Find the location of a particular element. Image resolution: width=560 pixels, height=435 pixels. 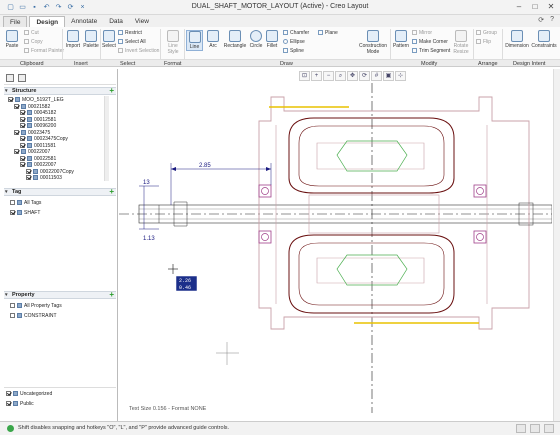

tree-item: Uncategorized is located at coordinates (29, 394).